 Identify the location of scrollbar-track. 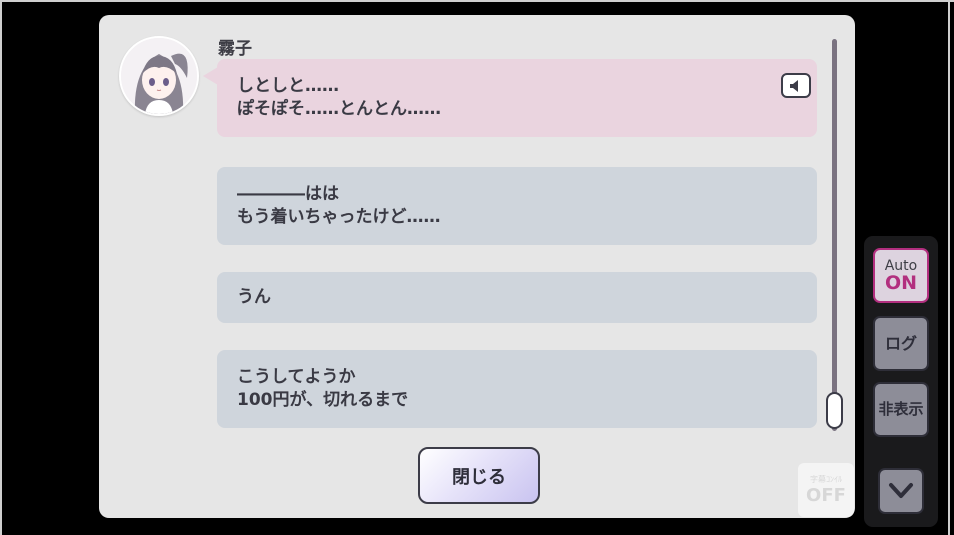
(834, 235).